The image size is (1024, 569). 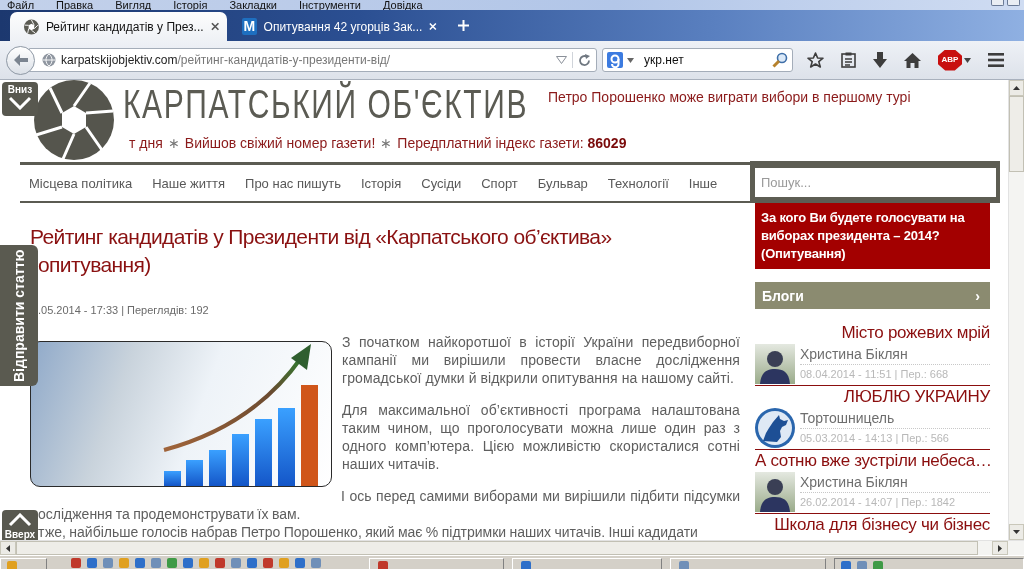 I want to click on article-paragraph: З початком найкоротшої в історії України передвиборної кампанії ми вирішили провести власне дослідження громадської думки й відкрили опитування на нашому сайті., so click(x=541, y=360).